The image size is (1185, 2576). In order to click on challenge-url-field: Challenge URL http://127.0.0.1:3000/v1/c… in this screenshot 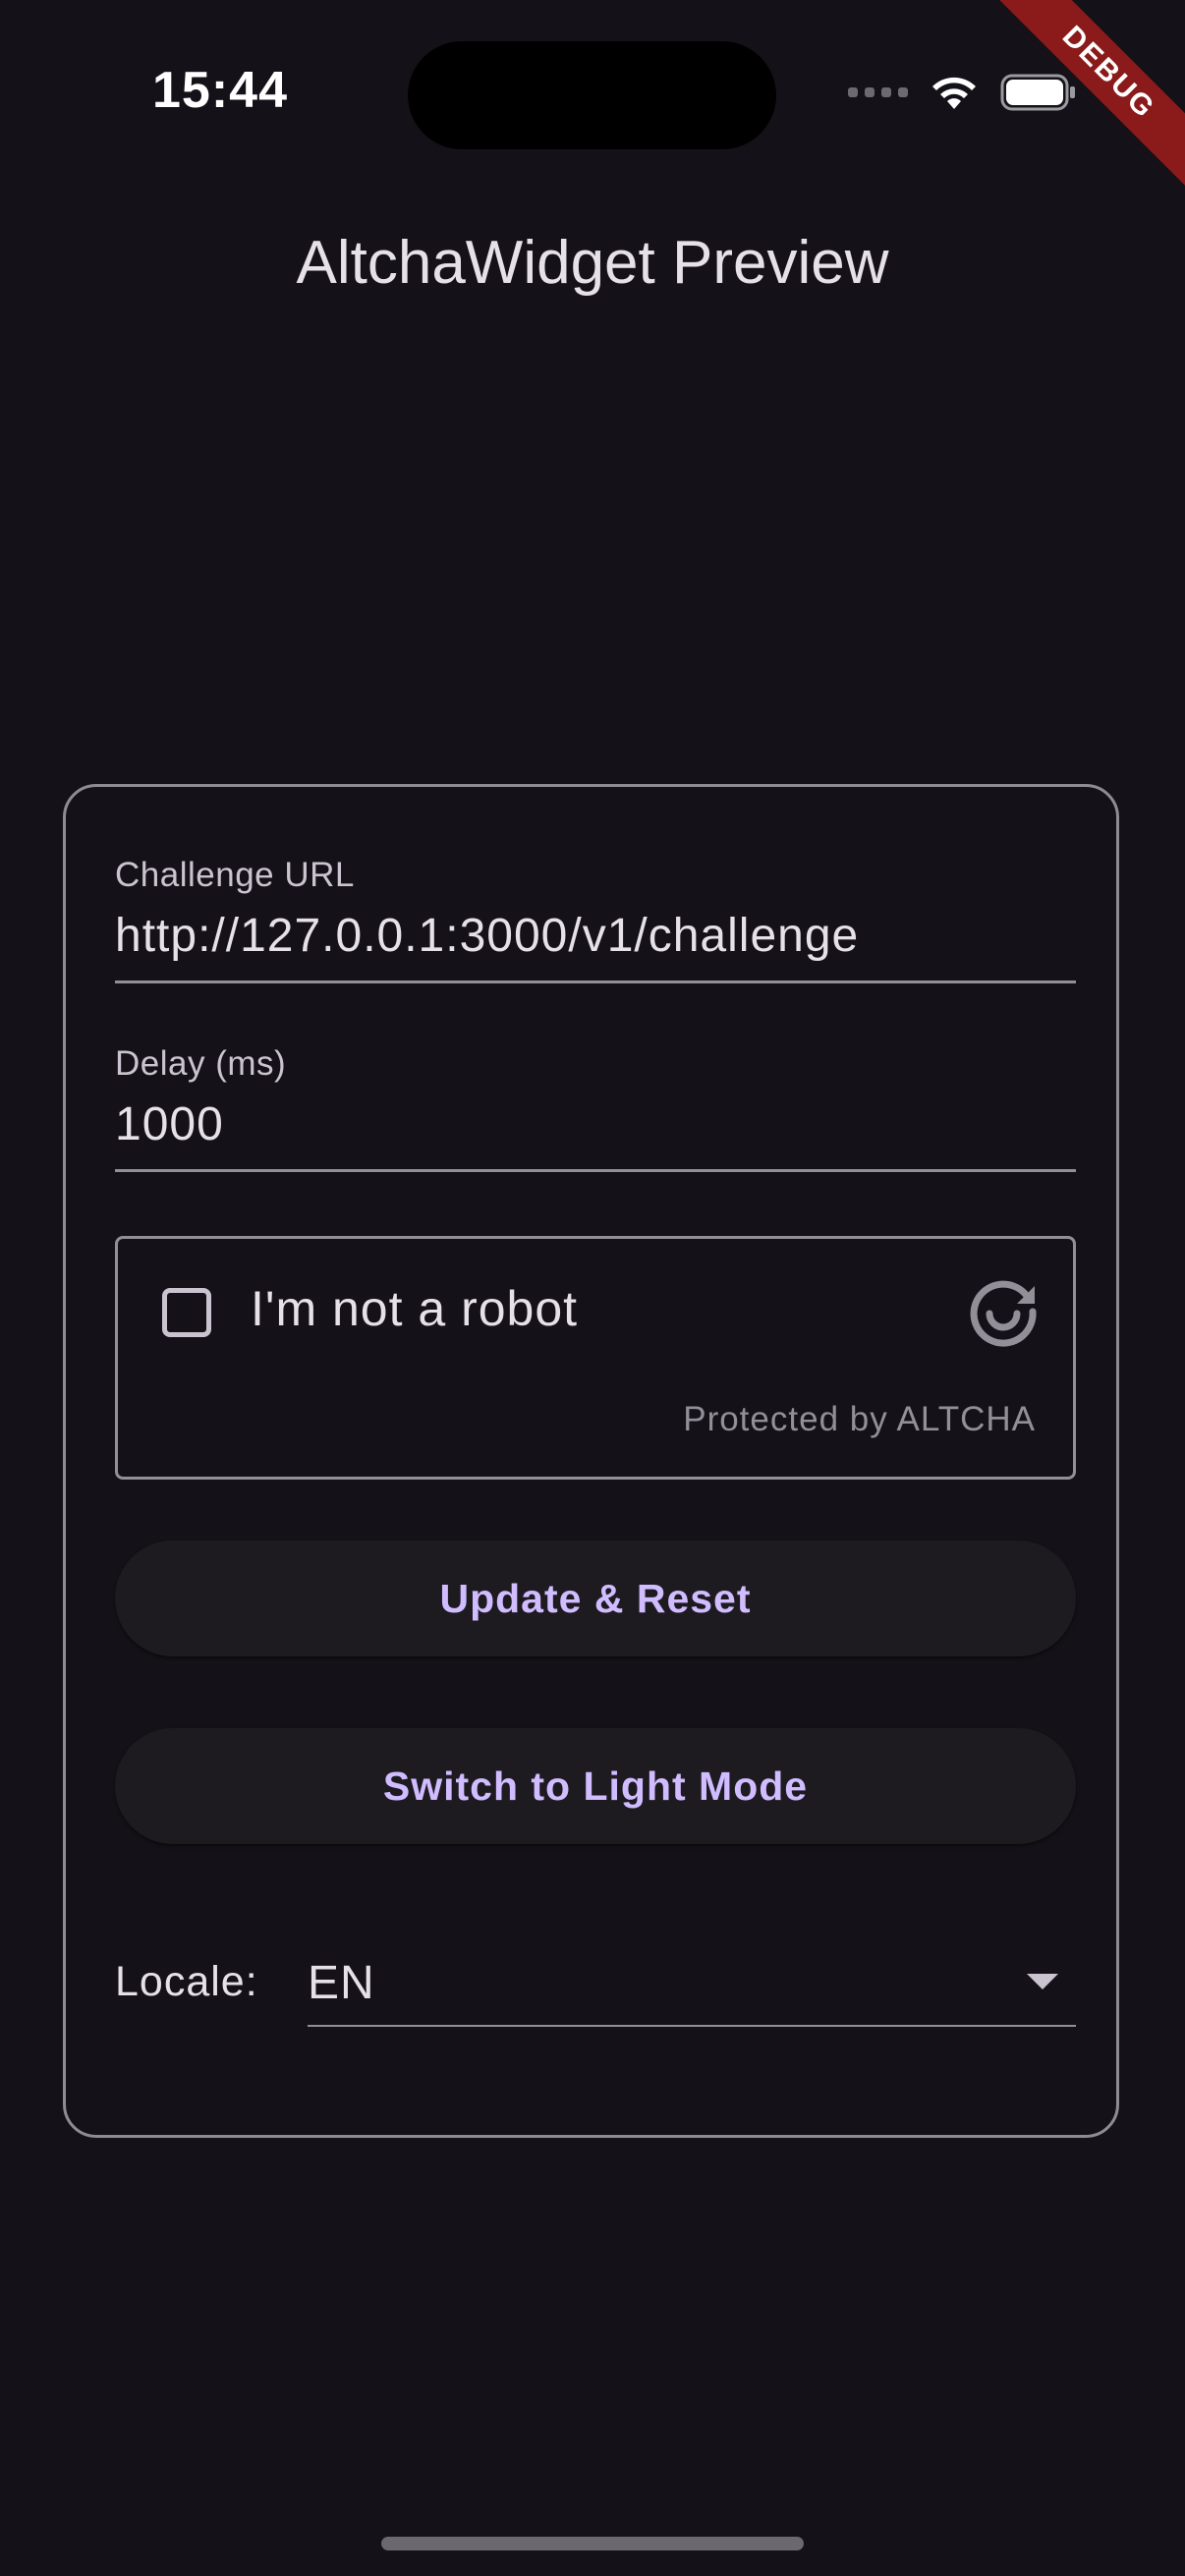, I will do `click(596, 919)`.